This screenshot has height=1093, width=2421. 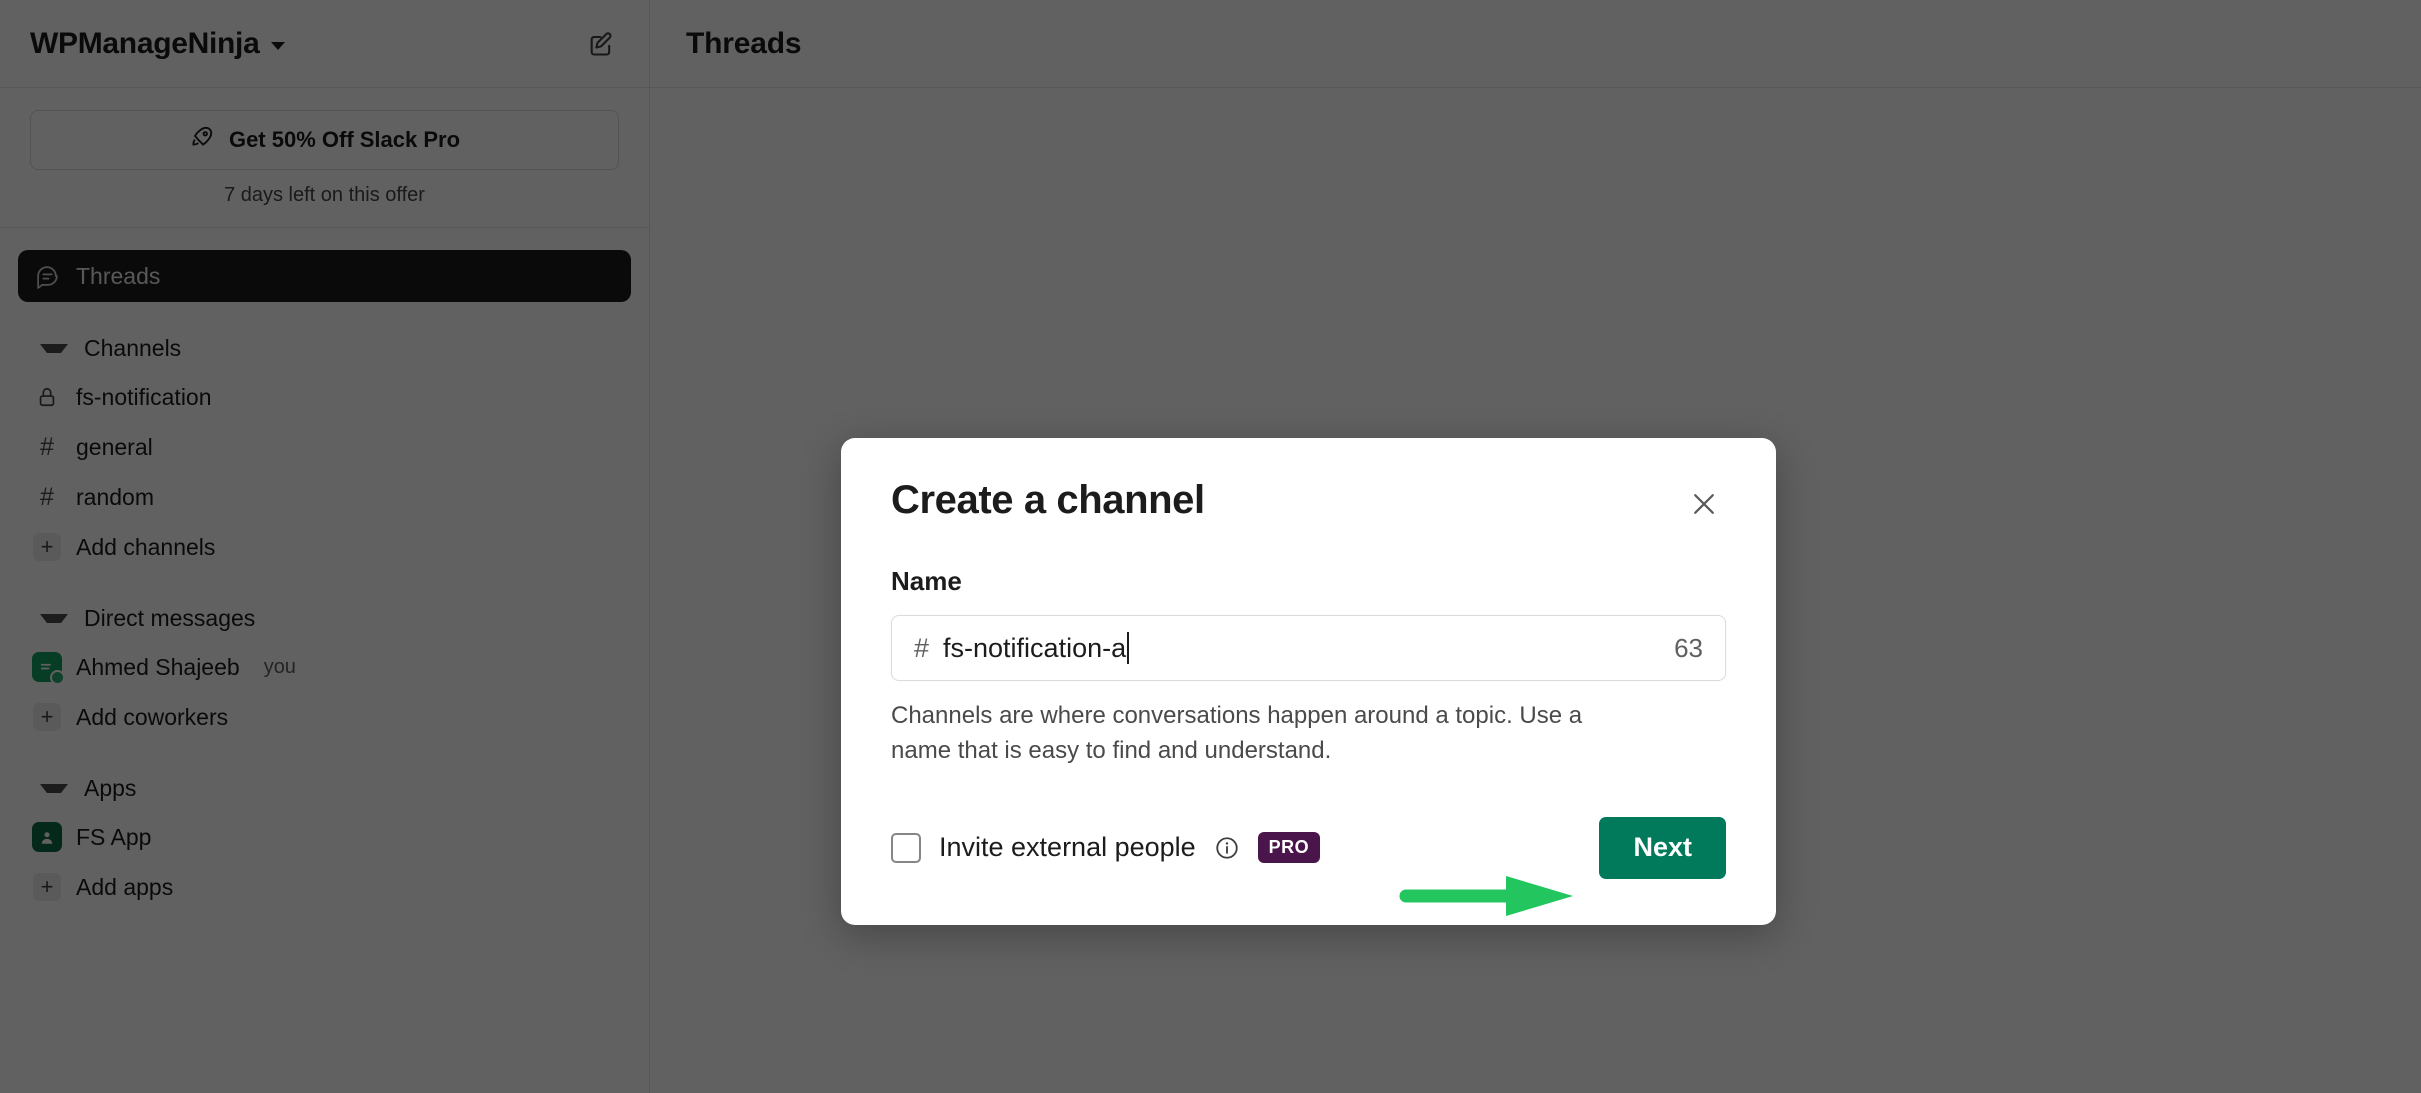 I want to click on hash-icon: #, so click(x=922, y=647).